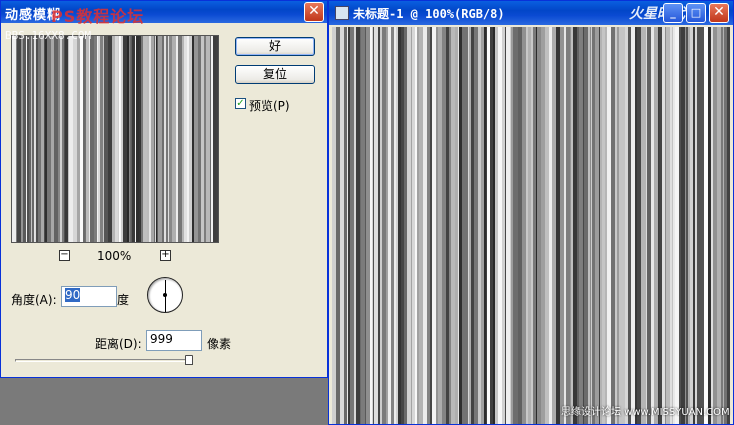  I want to click on preview-stripes, so click(115, 139).